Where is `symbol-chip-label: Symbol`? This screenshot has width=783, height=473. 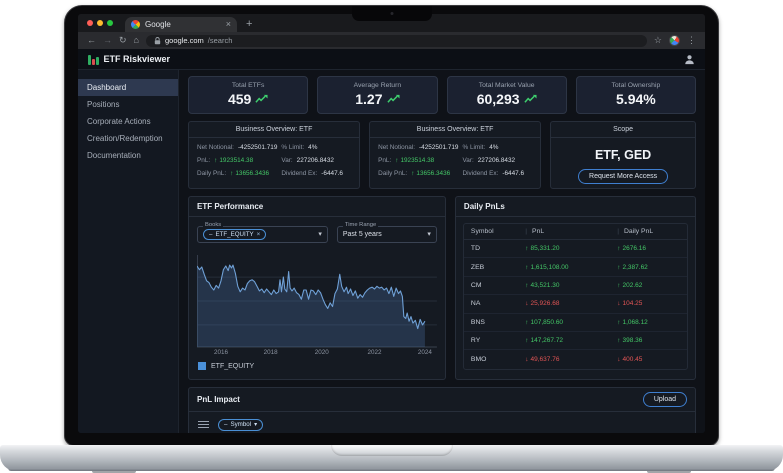 symbol-chip-label: Symbol is located at coordinates (241, 425).